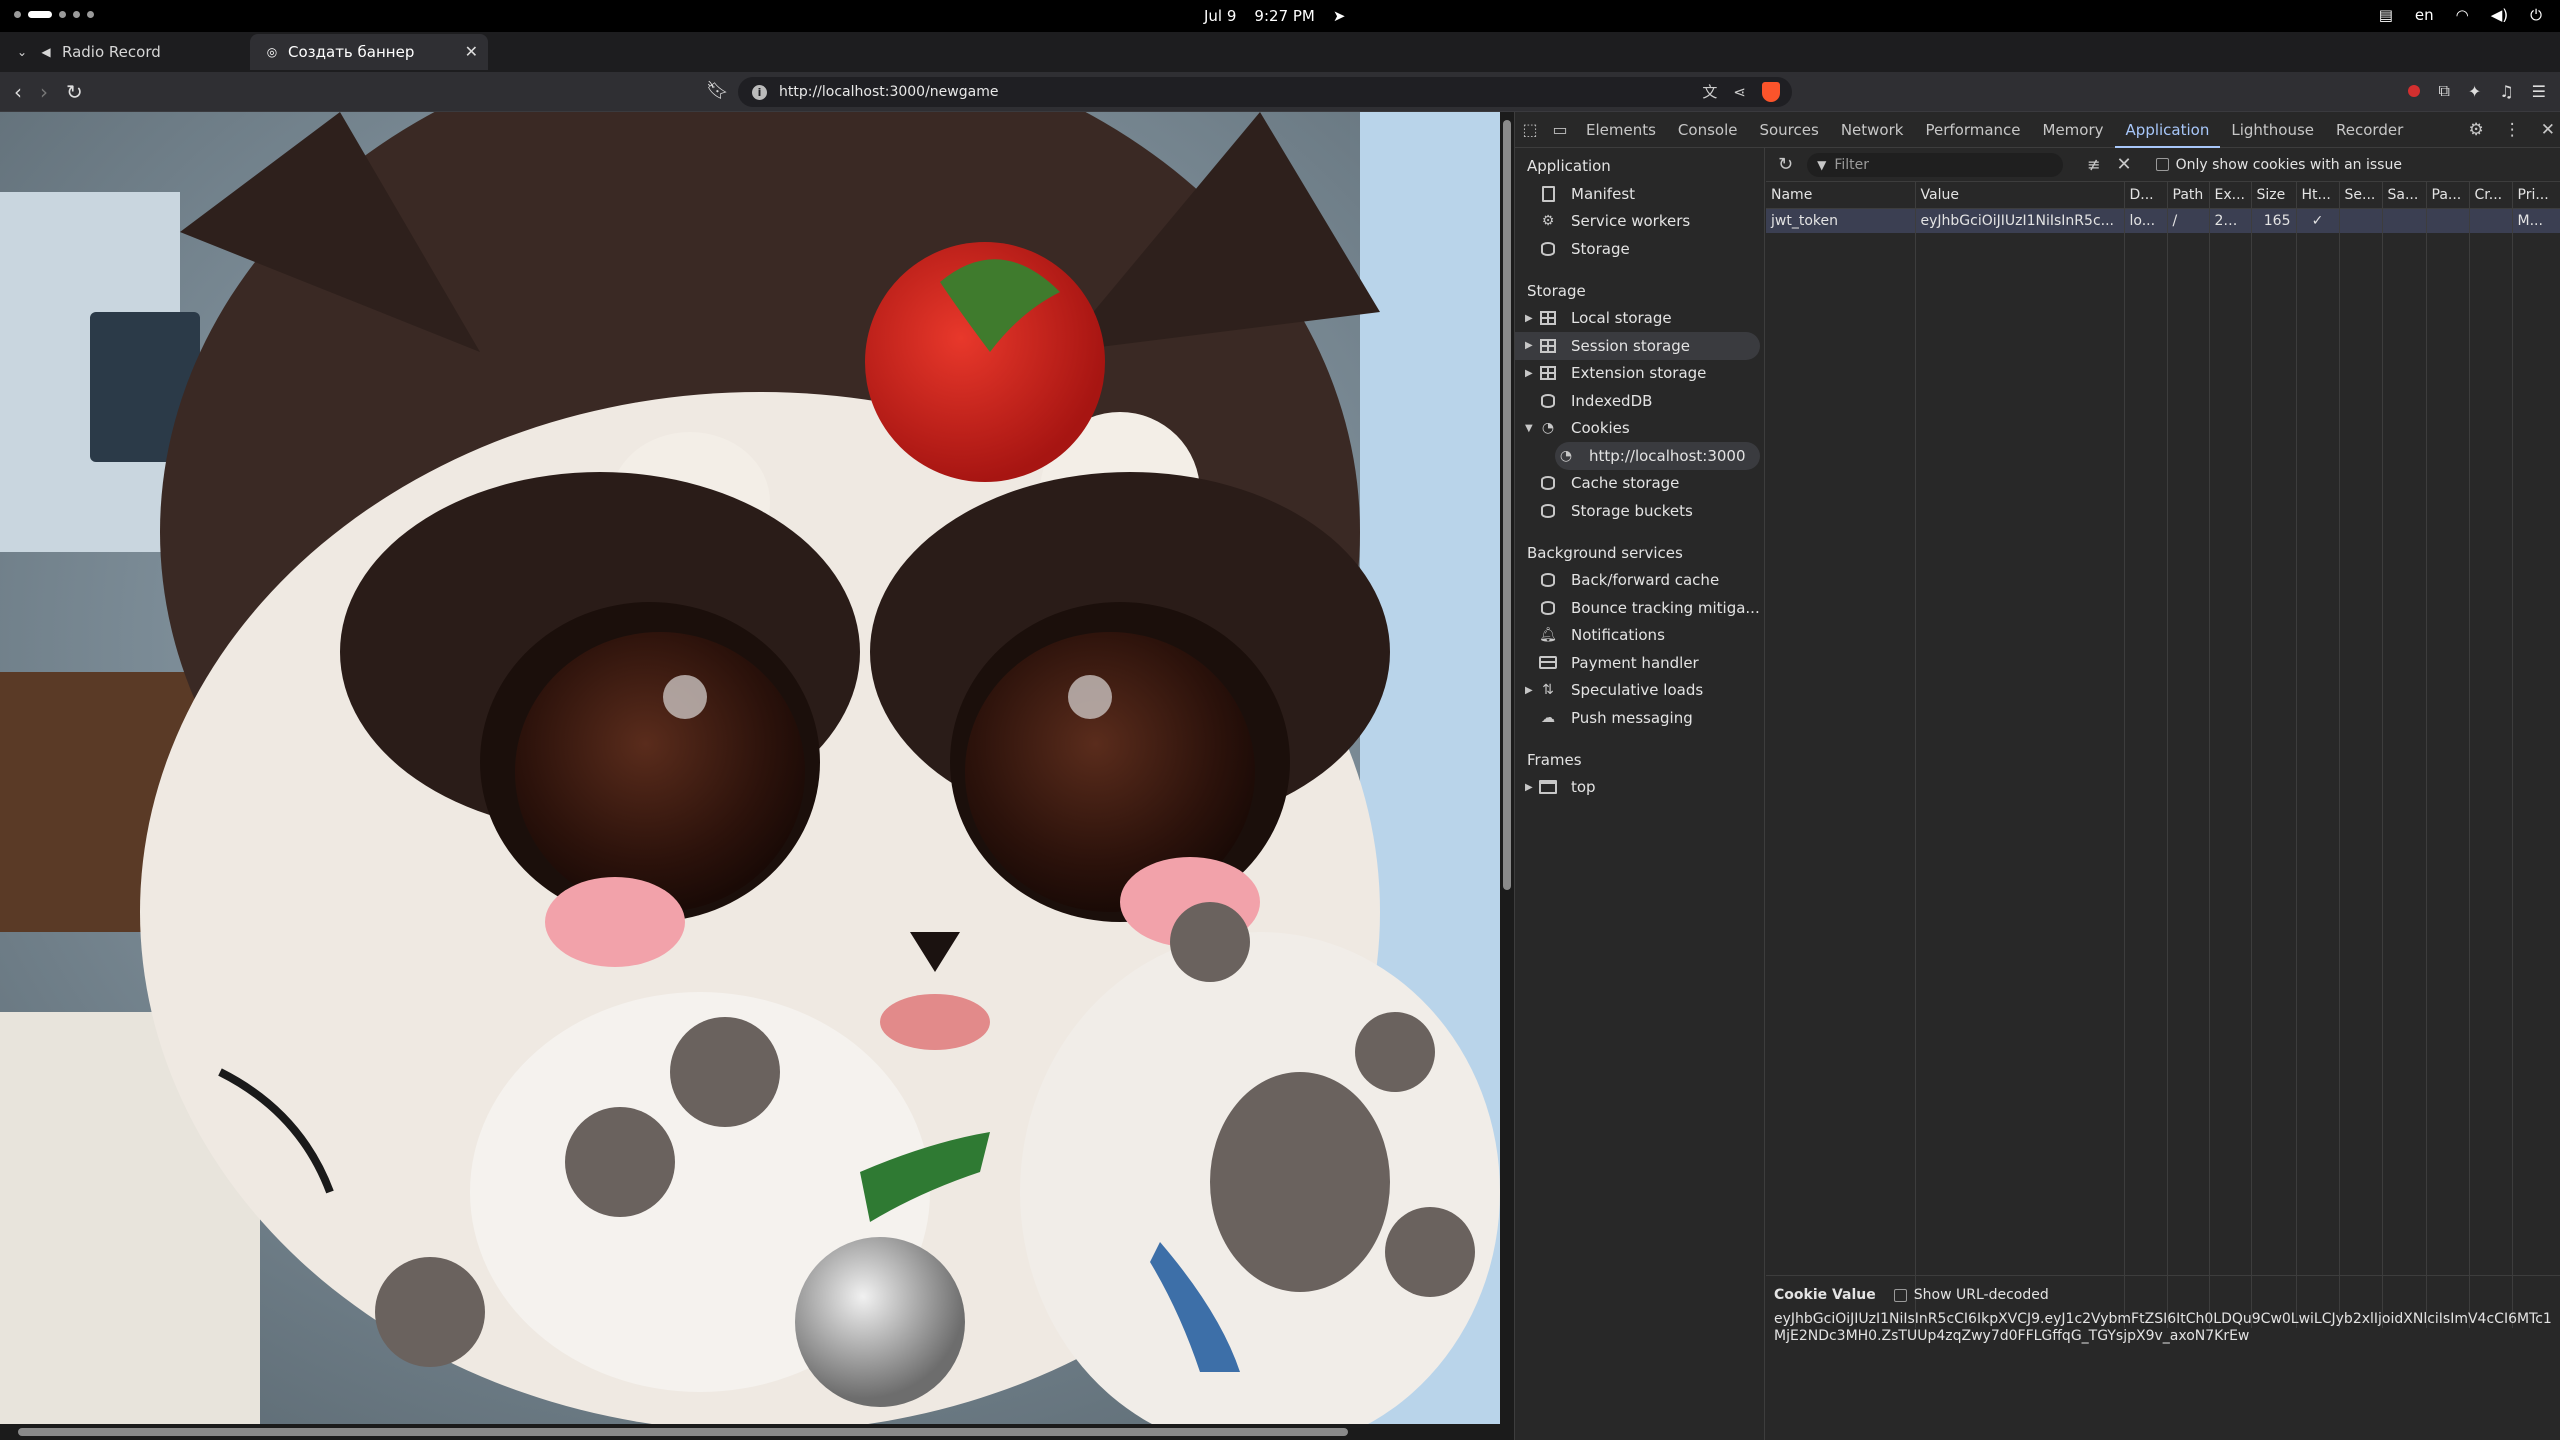  What do you see at coordinates (1639, 691) in the screenshot?
I see `sidebar-item-speculative-loads: ▶ ⇅ Speculative loads` at bounding box center [1639, 691].